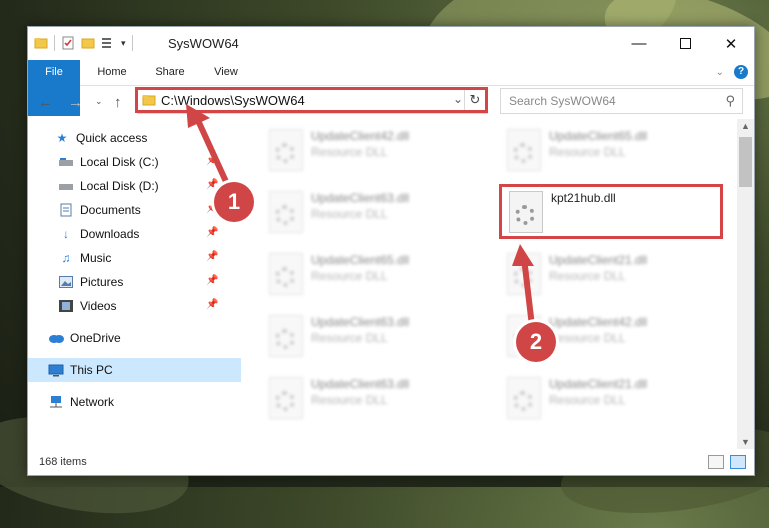 This screenshot has width=769, height=528. Describe the element at coordinates (233, 100) in the screenshot. I see `address-path: C:\Windows\SysWOW64` at that location.